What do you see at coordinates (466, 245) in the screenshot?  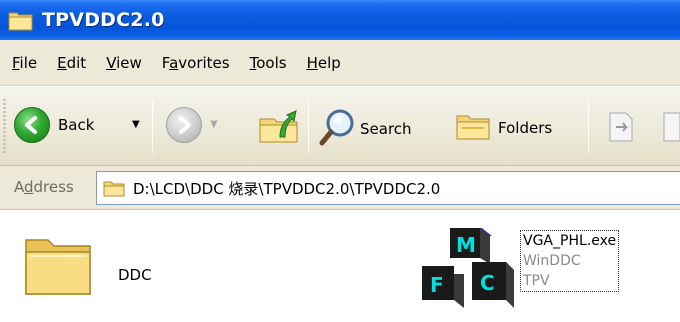 I see `cube-letter: M` at bounding box center [466, 245].